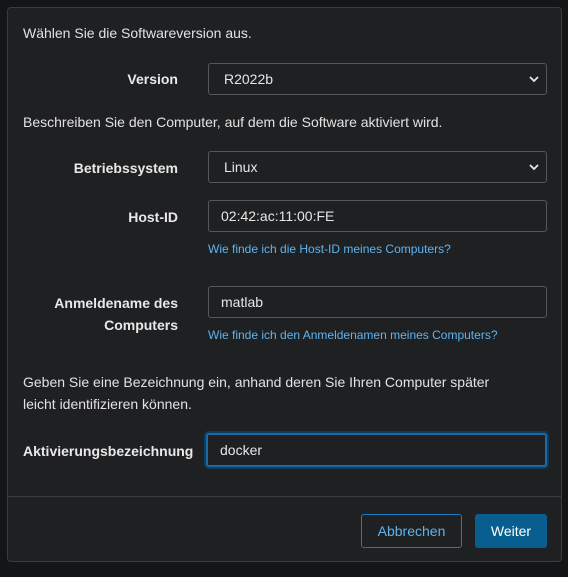 The image size is (568, 577). I want to click on hostid-input, so click(377, 216).